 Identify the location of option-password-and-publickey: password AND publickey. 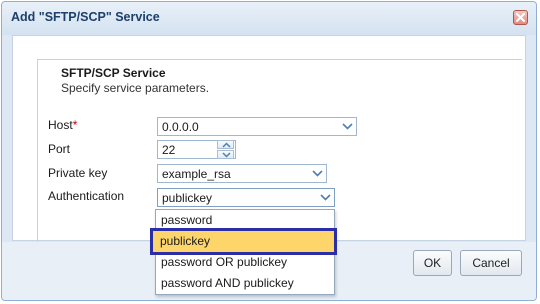
(245, 283).